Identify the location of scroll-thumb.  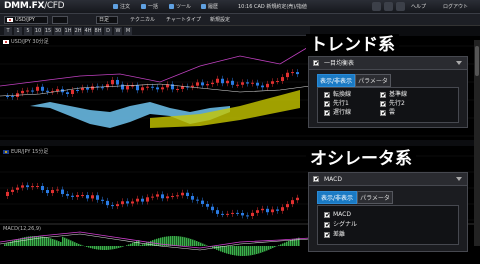
(477, 61).